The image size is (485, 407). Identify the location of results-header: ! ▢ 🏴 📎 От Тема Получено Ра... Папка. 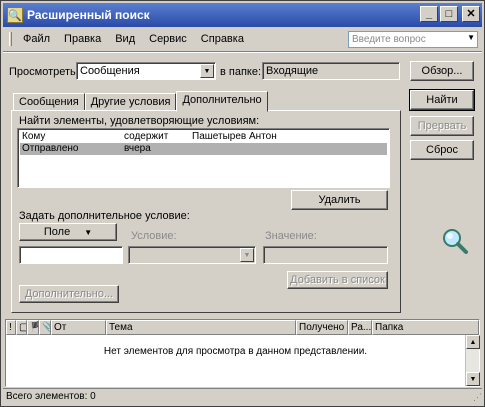
(242, 327).